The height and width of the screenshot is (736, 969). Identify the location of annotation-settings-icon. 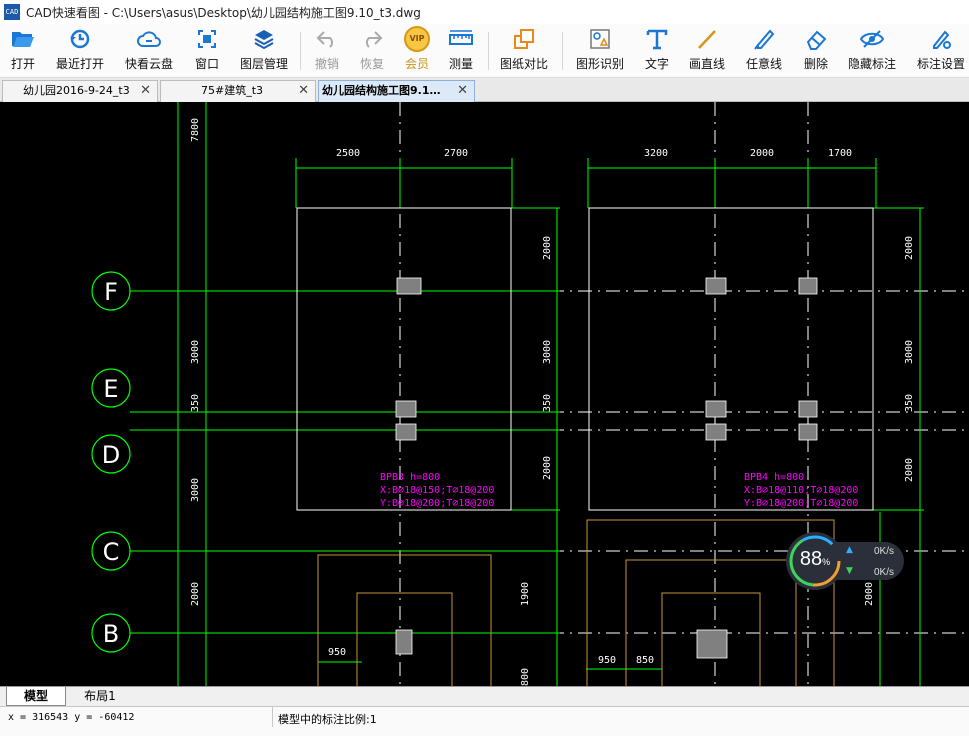
(941, 39).